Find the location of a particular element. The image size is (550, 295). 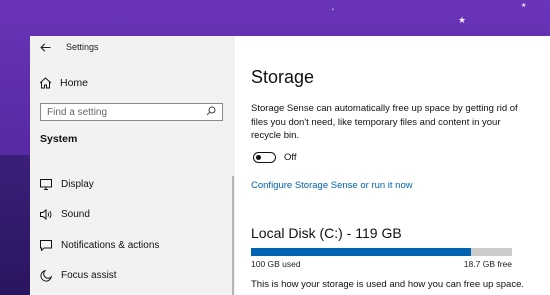

sidebar-item-notifications: Notifications & actions is located at coordinates (132, 245).